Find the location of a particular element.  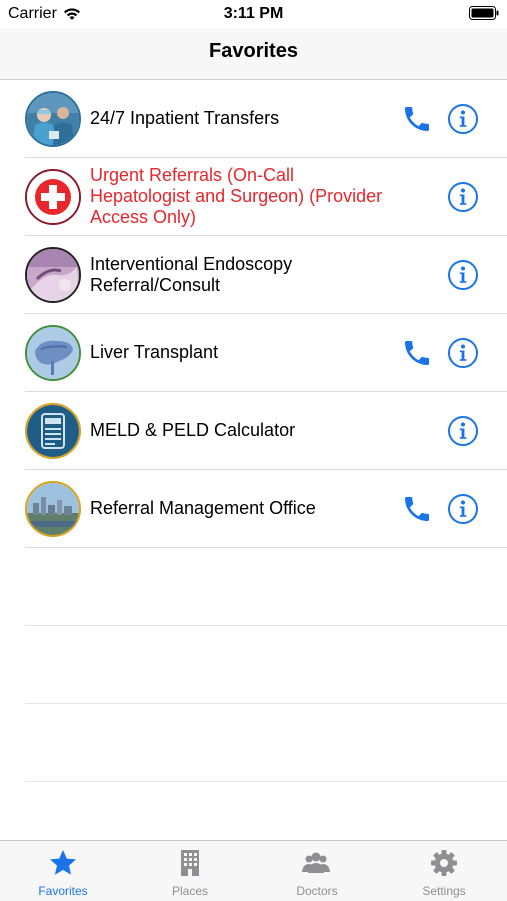

doctors-photo-icon is located at coordinates (53, 119).